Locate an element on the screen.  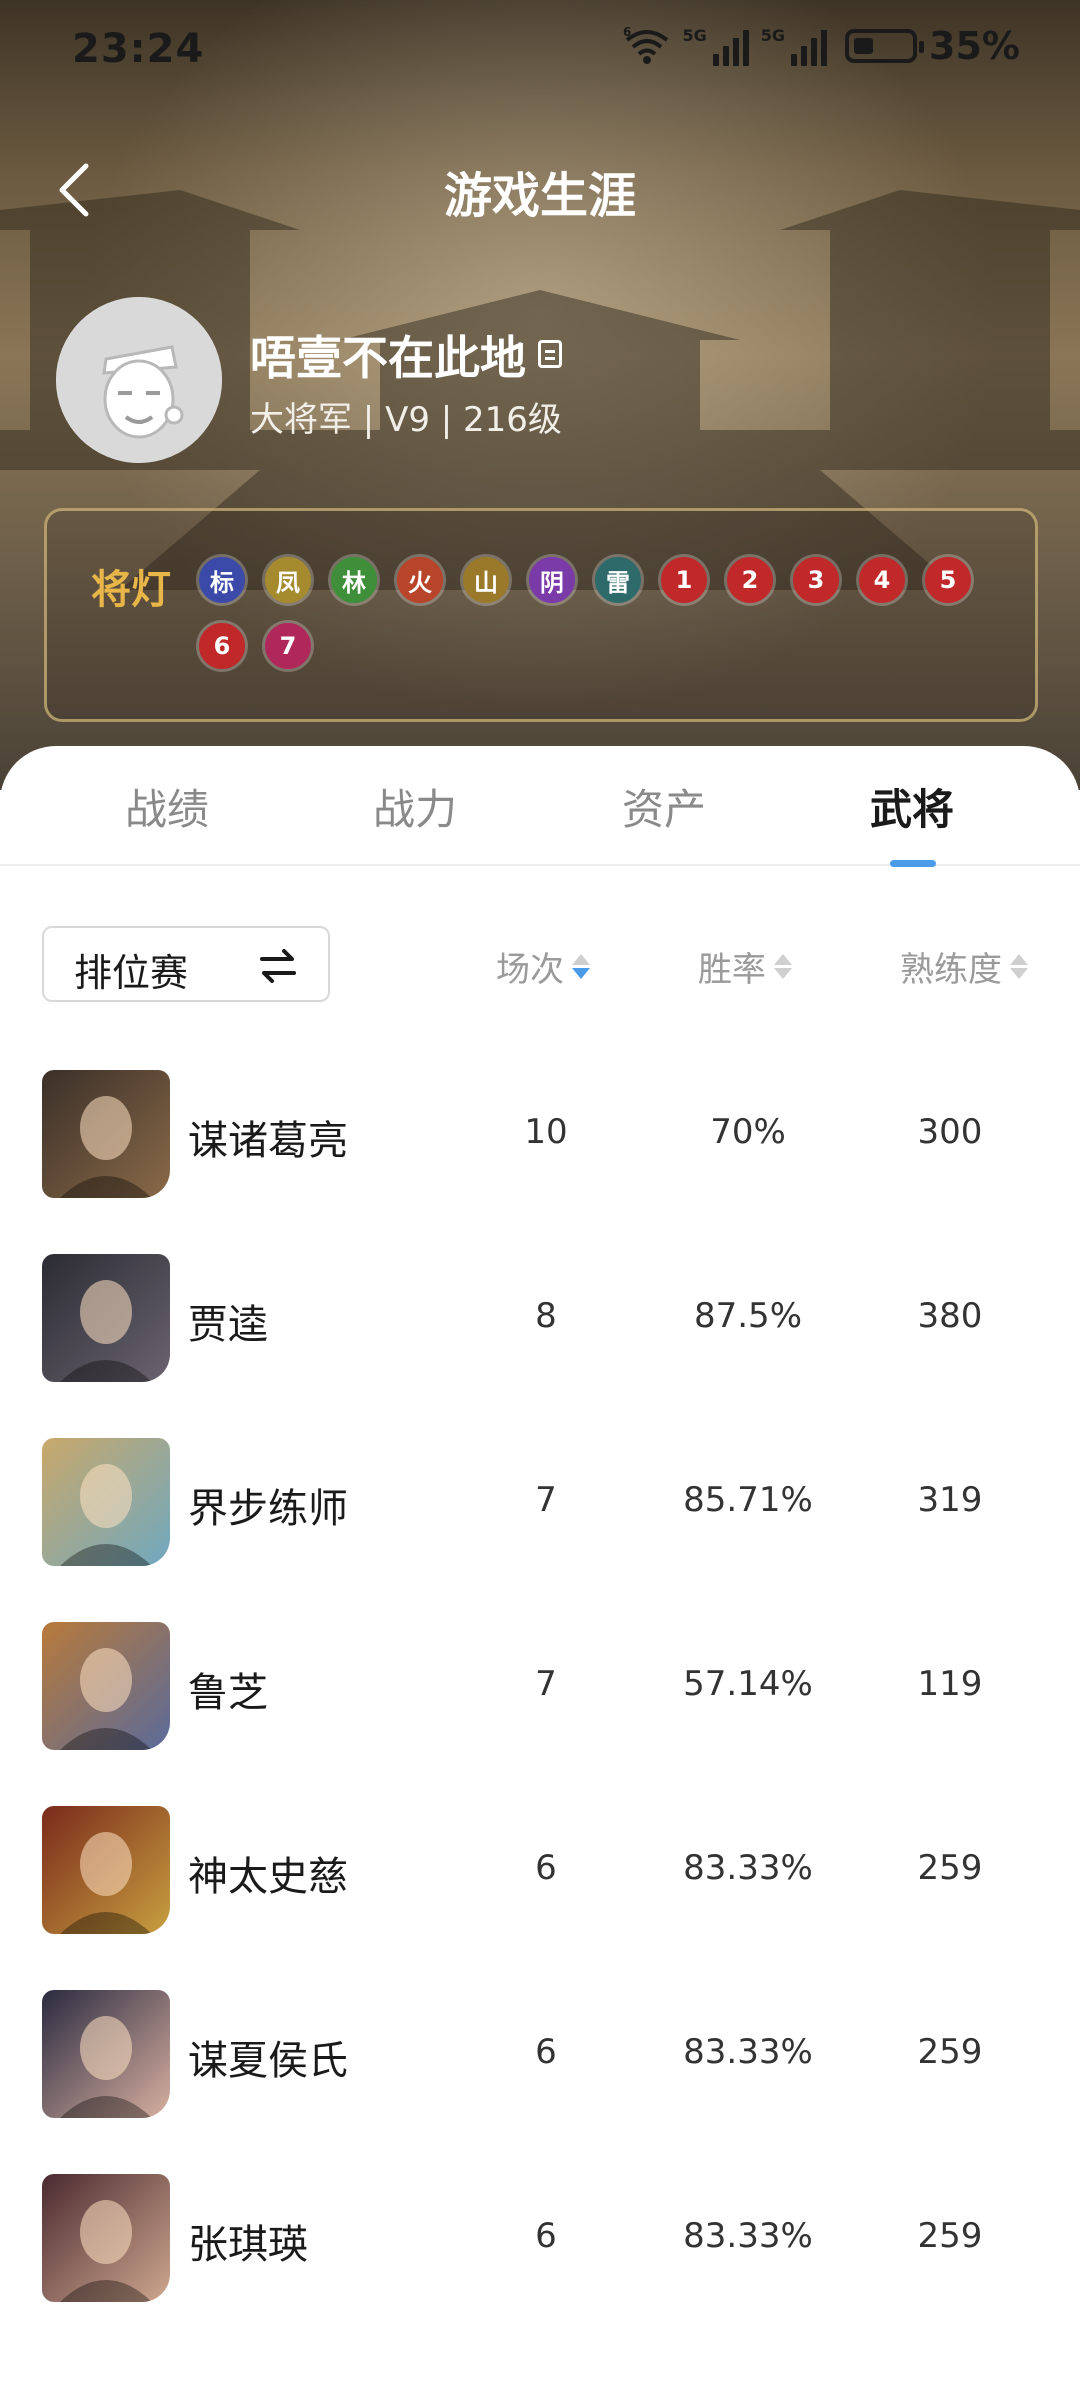
tab-bar: 战绩 战力 资产 武将 is located at coordinates (540, 806).